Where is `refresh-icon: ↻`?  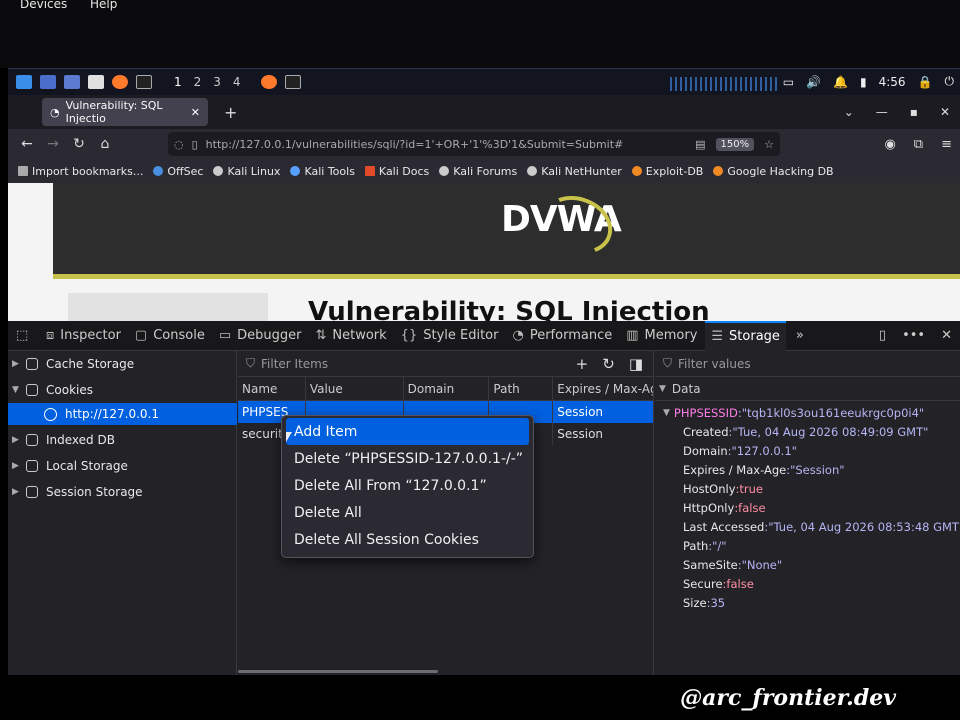
refresh-icon: ↻ is located at coordinates (608, 364).